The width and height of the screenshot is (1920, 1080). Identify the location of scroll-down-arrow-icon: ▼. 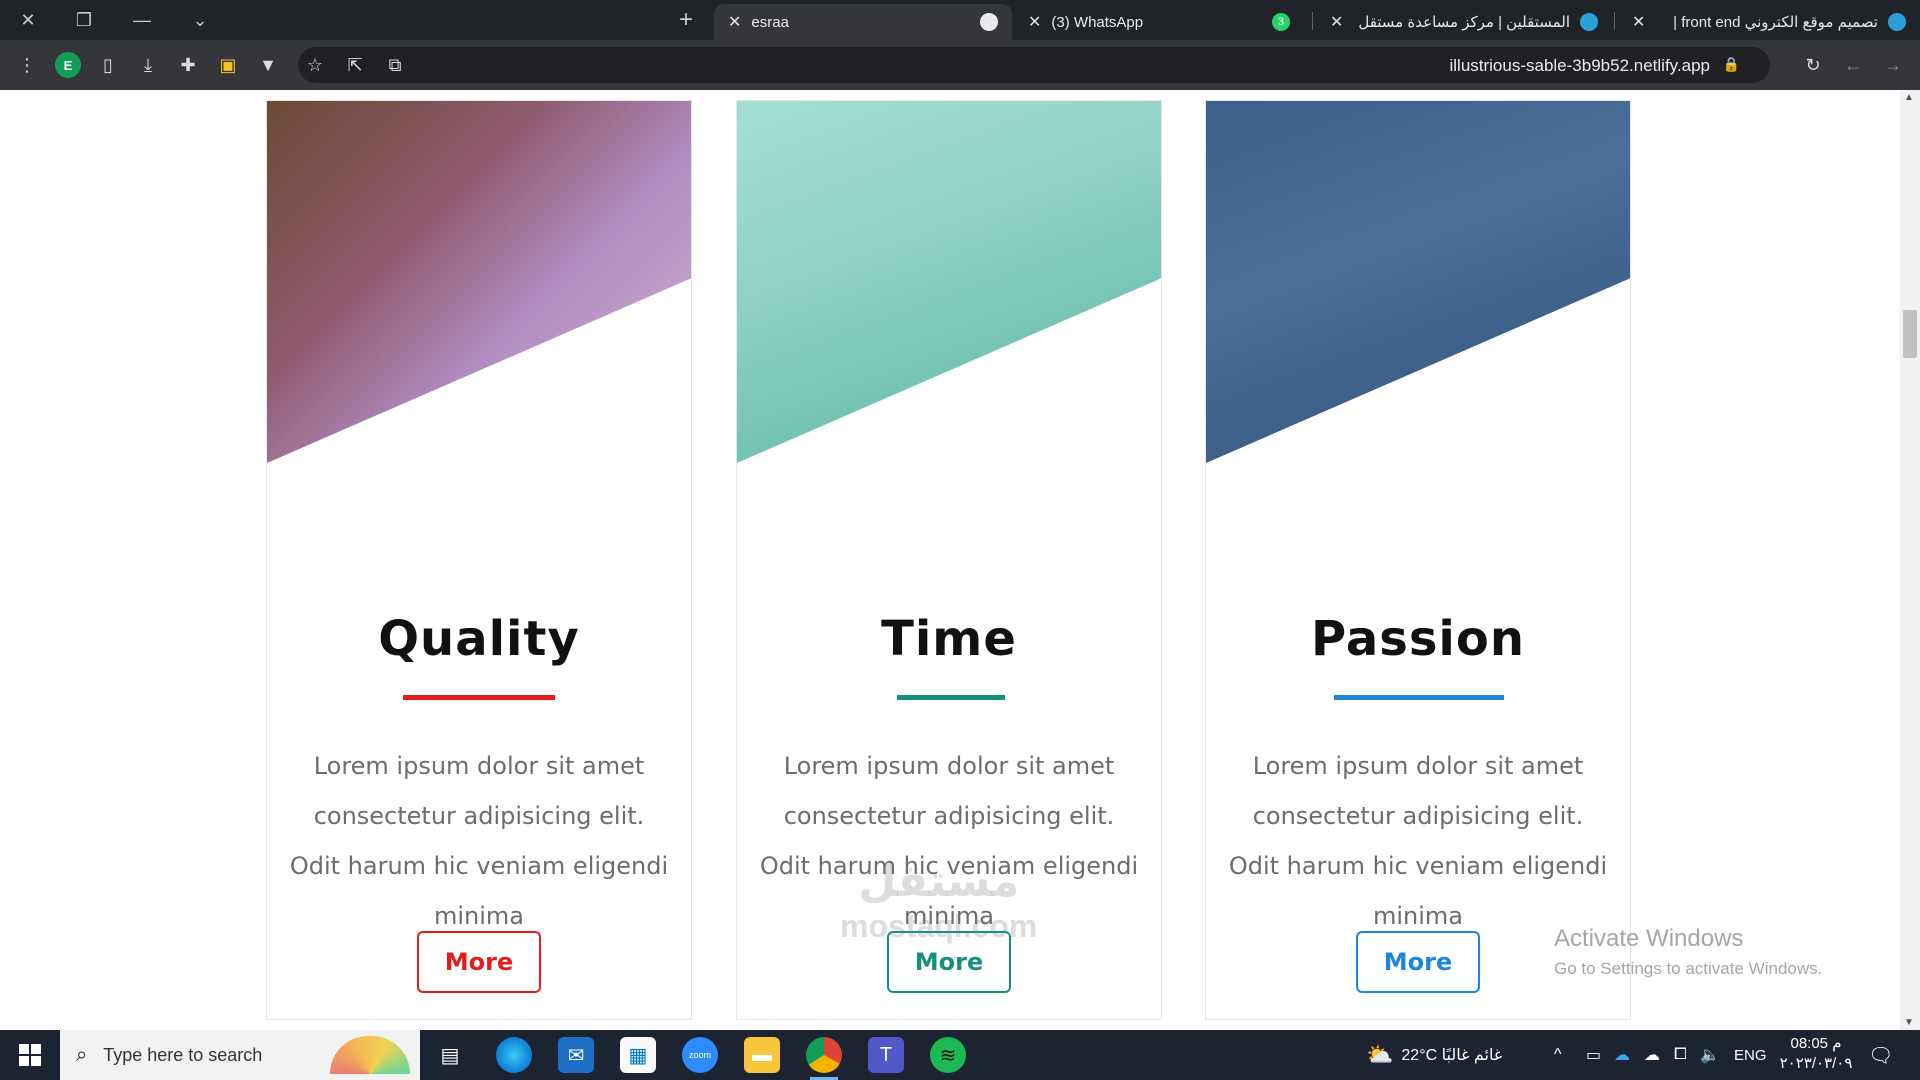
(1909, 1022).